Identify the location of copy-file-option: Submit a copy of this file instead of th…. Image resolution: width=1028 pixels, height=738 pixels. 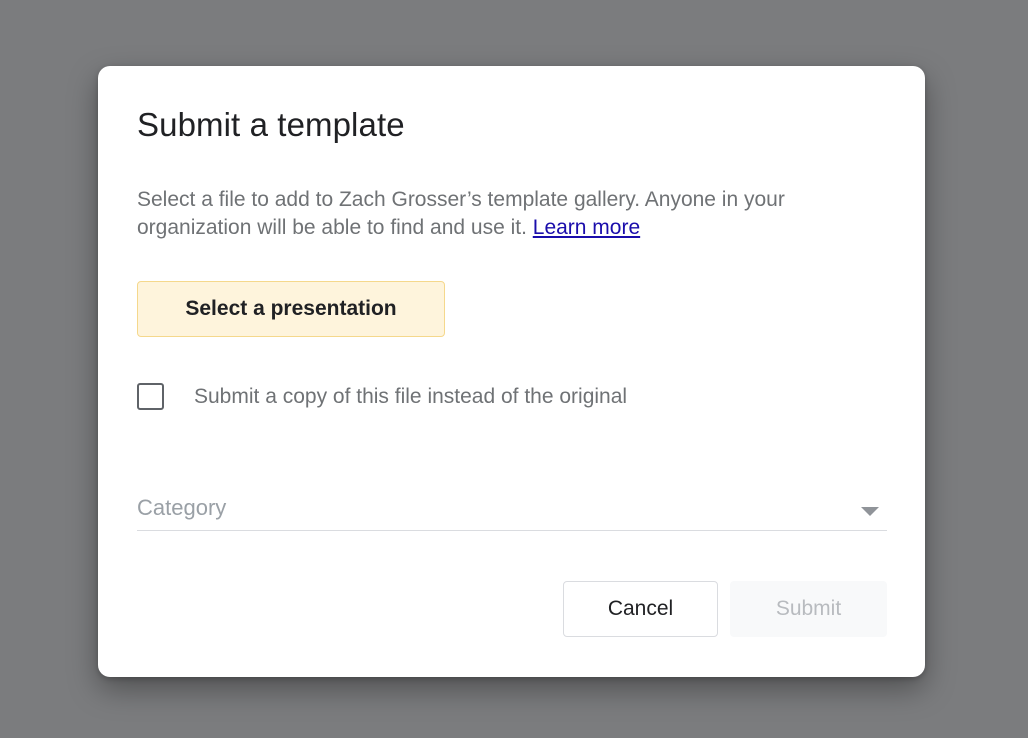
(382, 396).